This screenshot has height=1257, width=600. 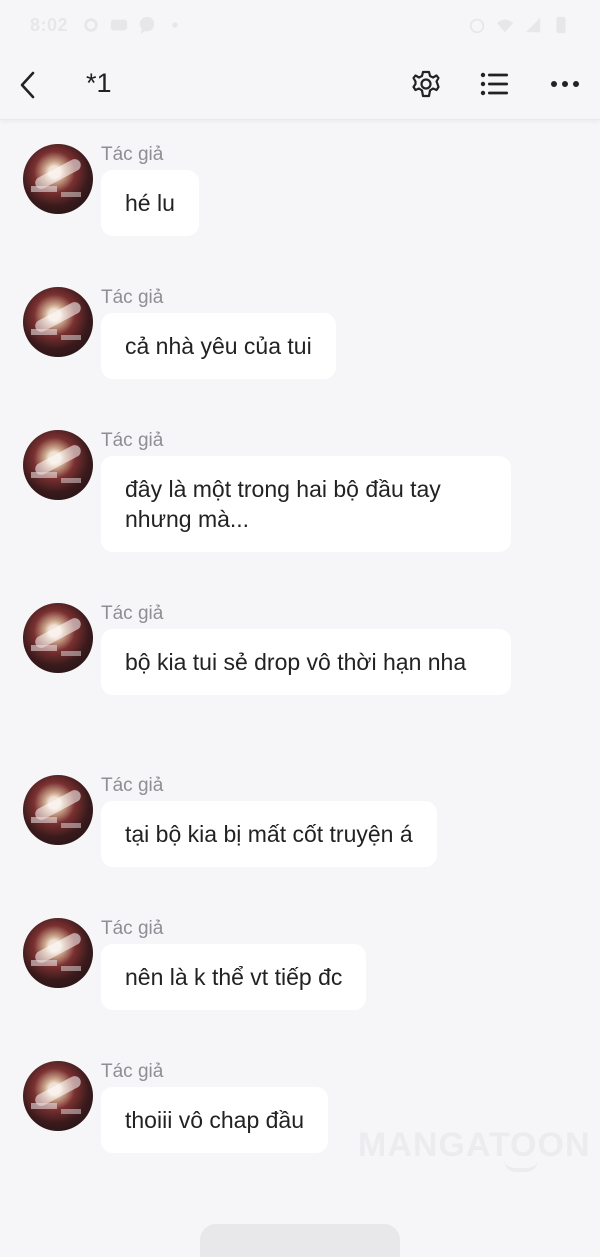 I want to click on message-bubble: hé lu, so click(x=150, y=203).